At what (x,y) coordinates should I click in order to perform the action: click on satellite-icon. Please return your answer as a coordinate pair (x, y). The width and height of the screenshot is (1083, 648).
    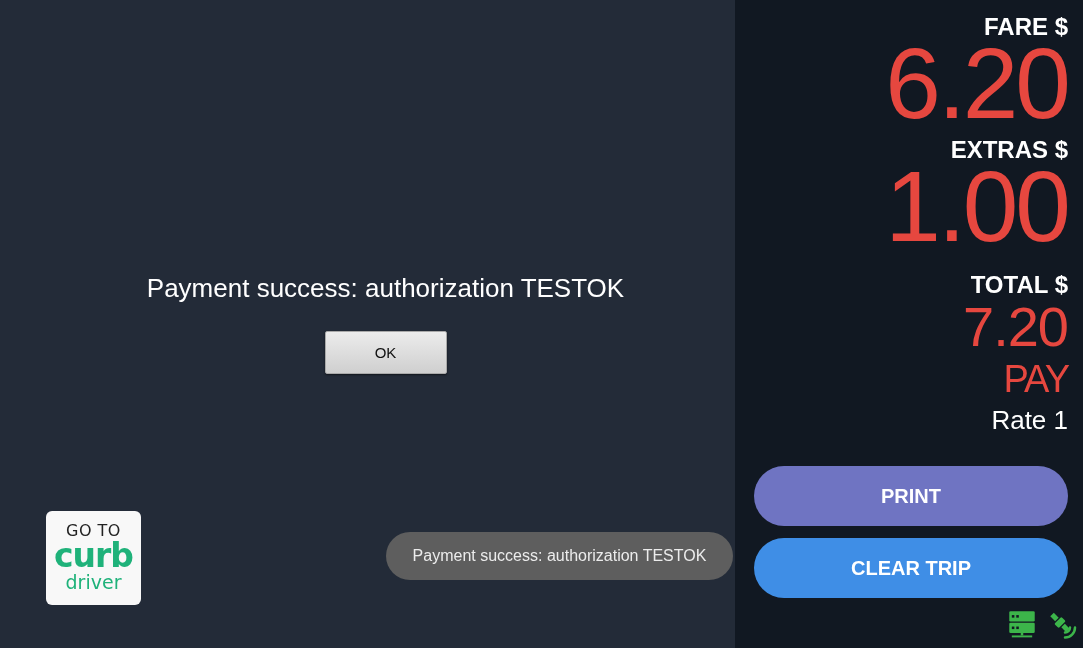
    Looking at the image, I should click on (1062, 625).